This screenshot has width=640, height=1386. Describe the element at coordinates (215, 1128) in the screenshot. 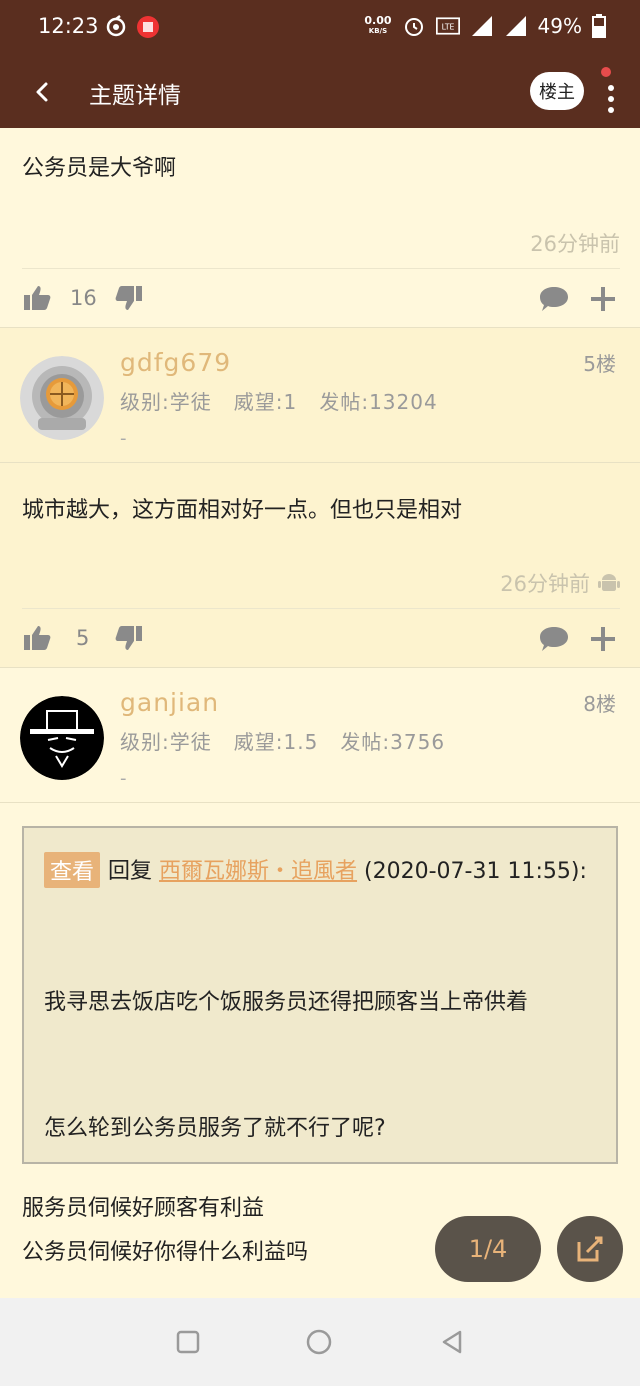

I see `quote-line-2: 怎么轮到公务员服务了就不行了呢?` at that location.